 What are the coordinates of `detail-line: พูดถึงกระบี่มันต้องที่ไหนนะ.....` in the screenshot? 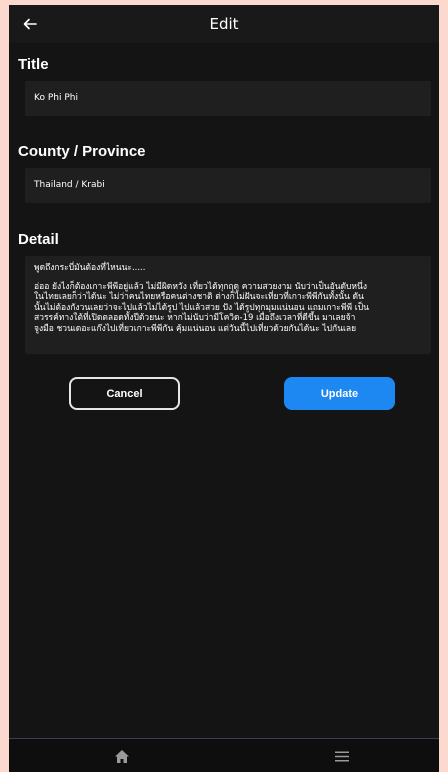 It's located at (90, 268).